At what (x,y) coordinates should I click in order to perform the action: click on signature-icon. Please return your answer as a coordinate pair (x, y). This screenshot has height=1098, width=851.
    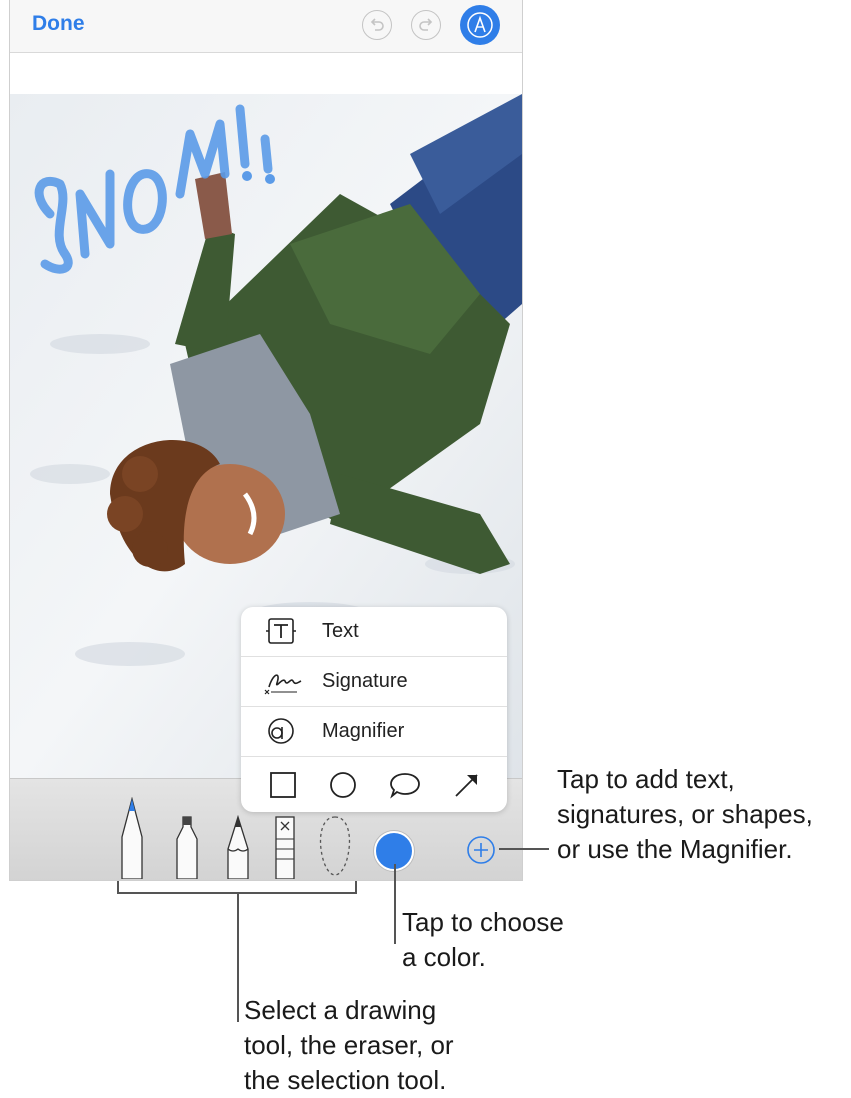
    Looking at the image, I should click on (283, 684).